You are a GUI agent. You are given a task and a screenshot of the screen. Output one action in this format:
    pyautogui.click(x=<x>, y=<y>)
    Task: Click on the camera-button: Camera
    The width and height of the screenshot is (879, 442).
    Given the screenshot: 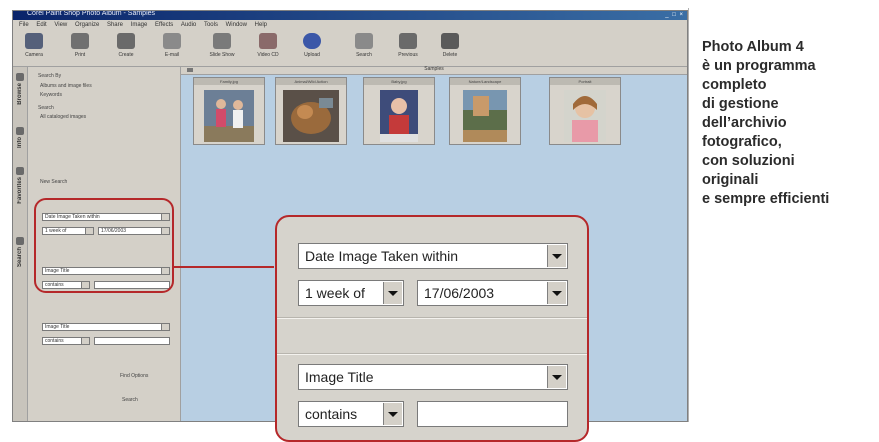 What is the action you would take?
    pyautogui.click(x=34, y=45)
    